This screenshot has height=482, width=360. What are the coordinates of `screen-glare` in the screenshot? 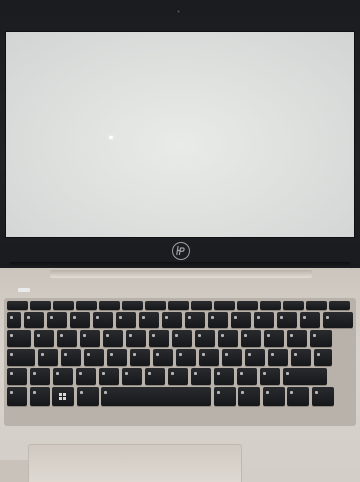 It's located at (111, 137).